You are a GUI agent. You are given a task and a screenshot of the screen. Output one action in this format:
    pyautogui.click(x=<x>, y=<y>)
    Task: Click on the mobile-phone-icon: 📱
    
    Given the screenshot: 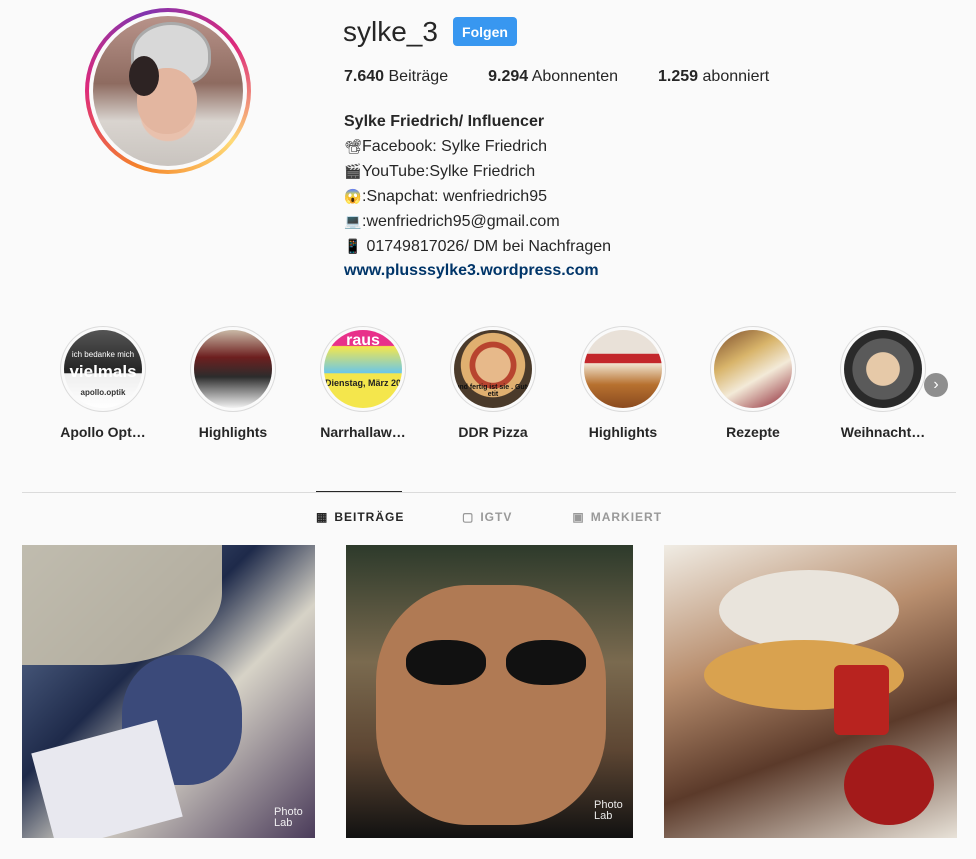 What is the action you would take?
    pyautogui.click(x=353, y=246)
    